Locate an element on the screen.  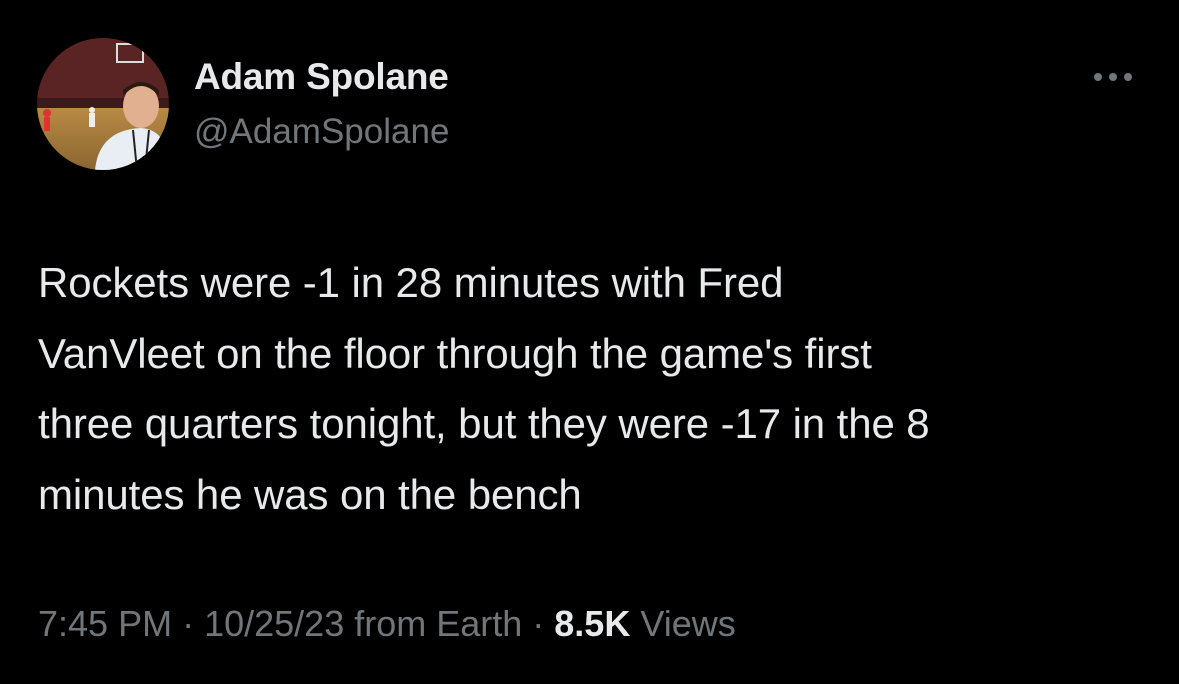
views-label: Views is located at coordinates (687, 623).